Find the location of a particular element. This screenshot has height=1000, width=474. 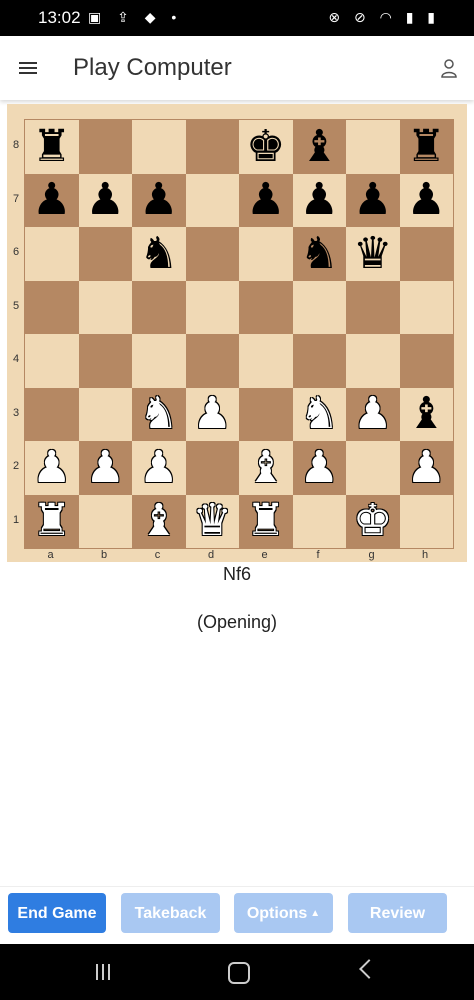

square-a5 is located at coordinates (52, 307).